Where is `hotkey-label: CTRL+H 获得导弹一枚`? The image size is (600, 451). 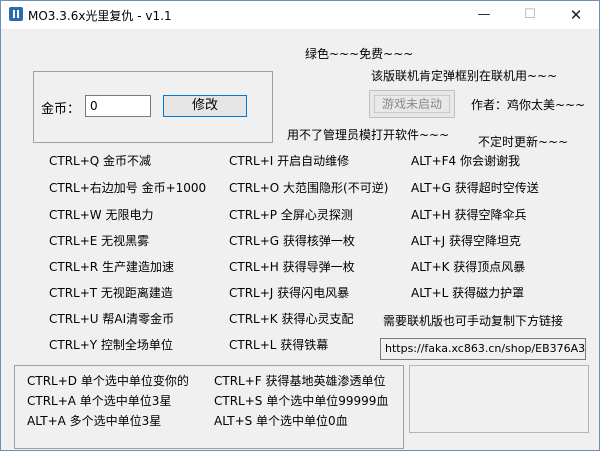 hotkey-label: CTRL+H 获得导弹一枚 is located at coordinates (292, 267).